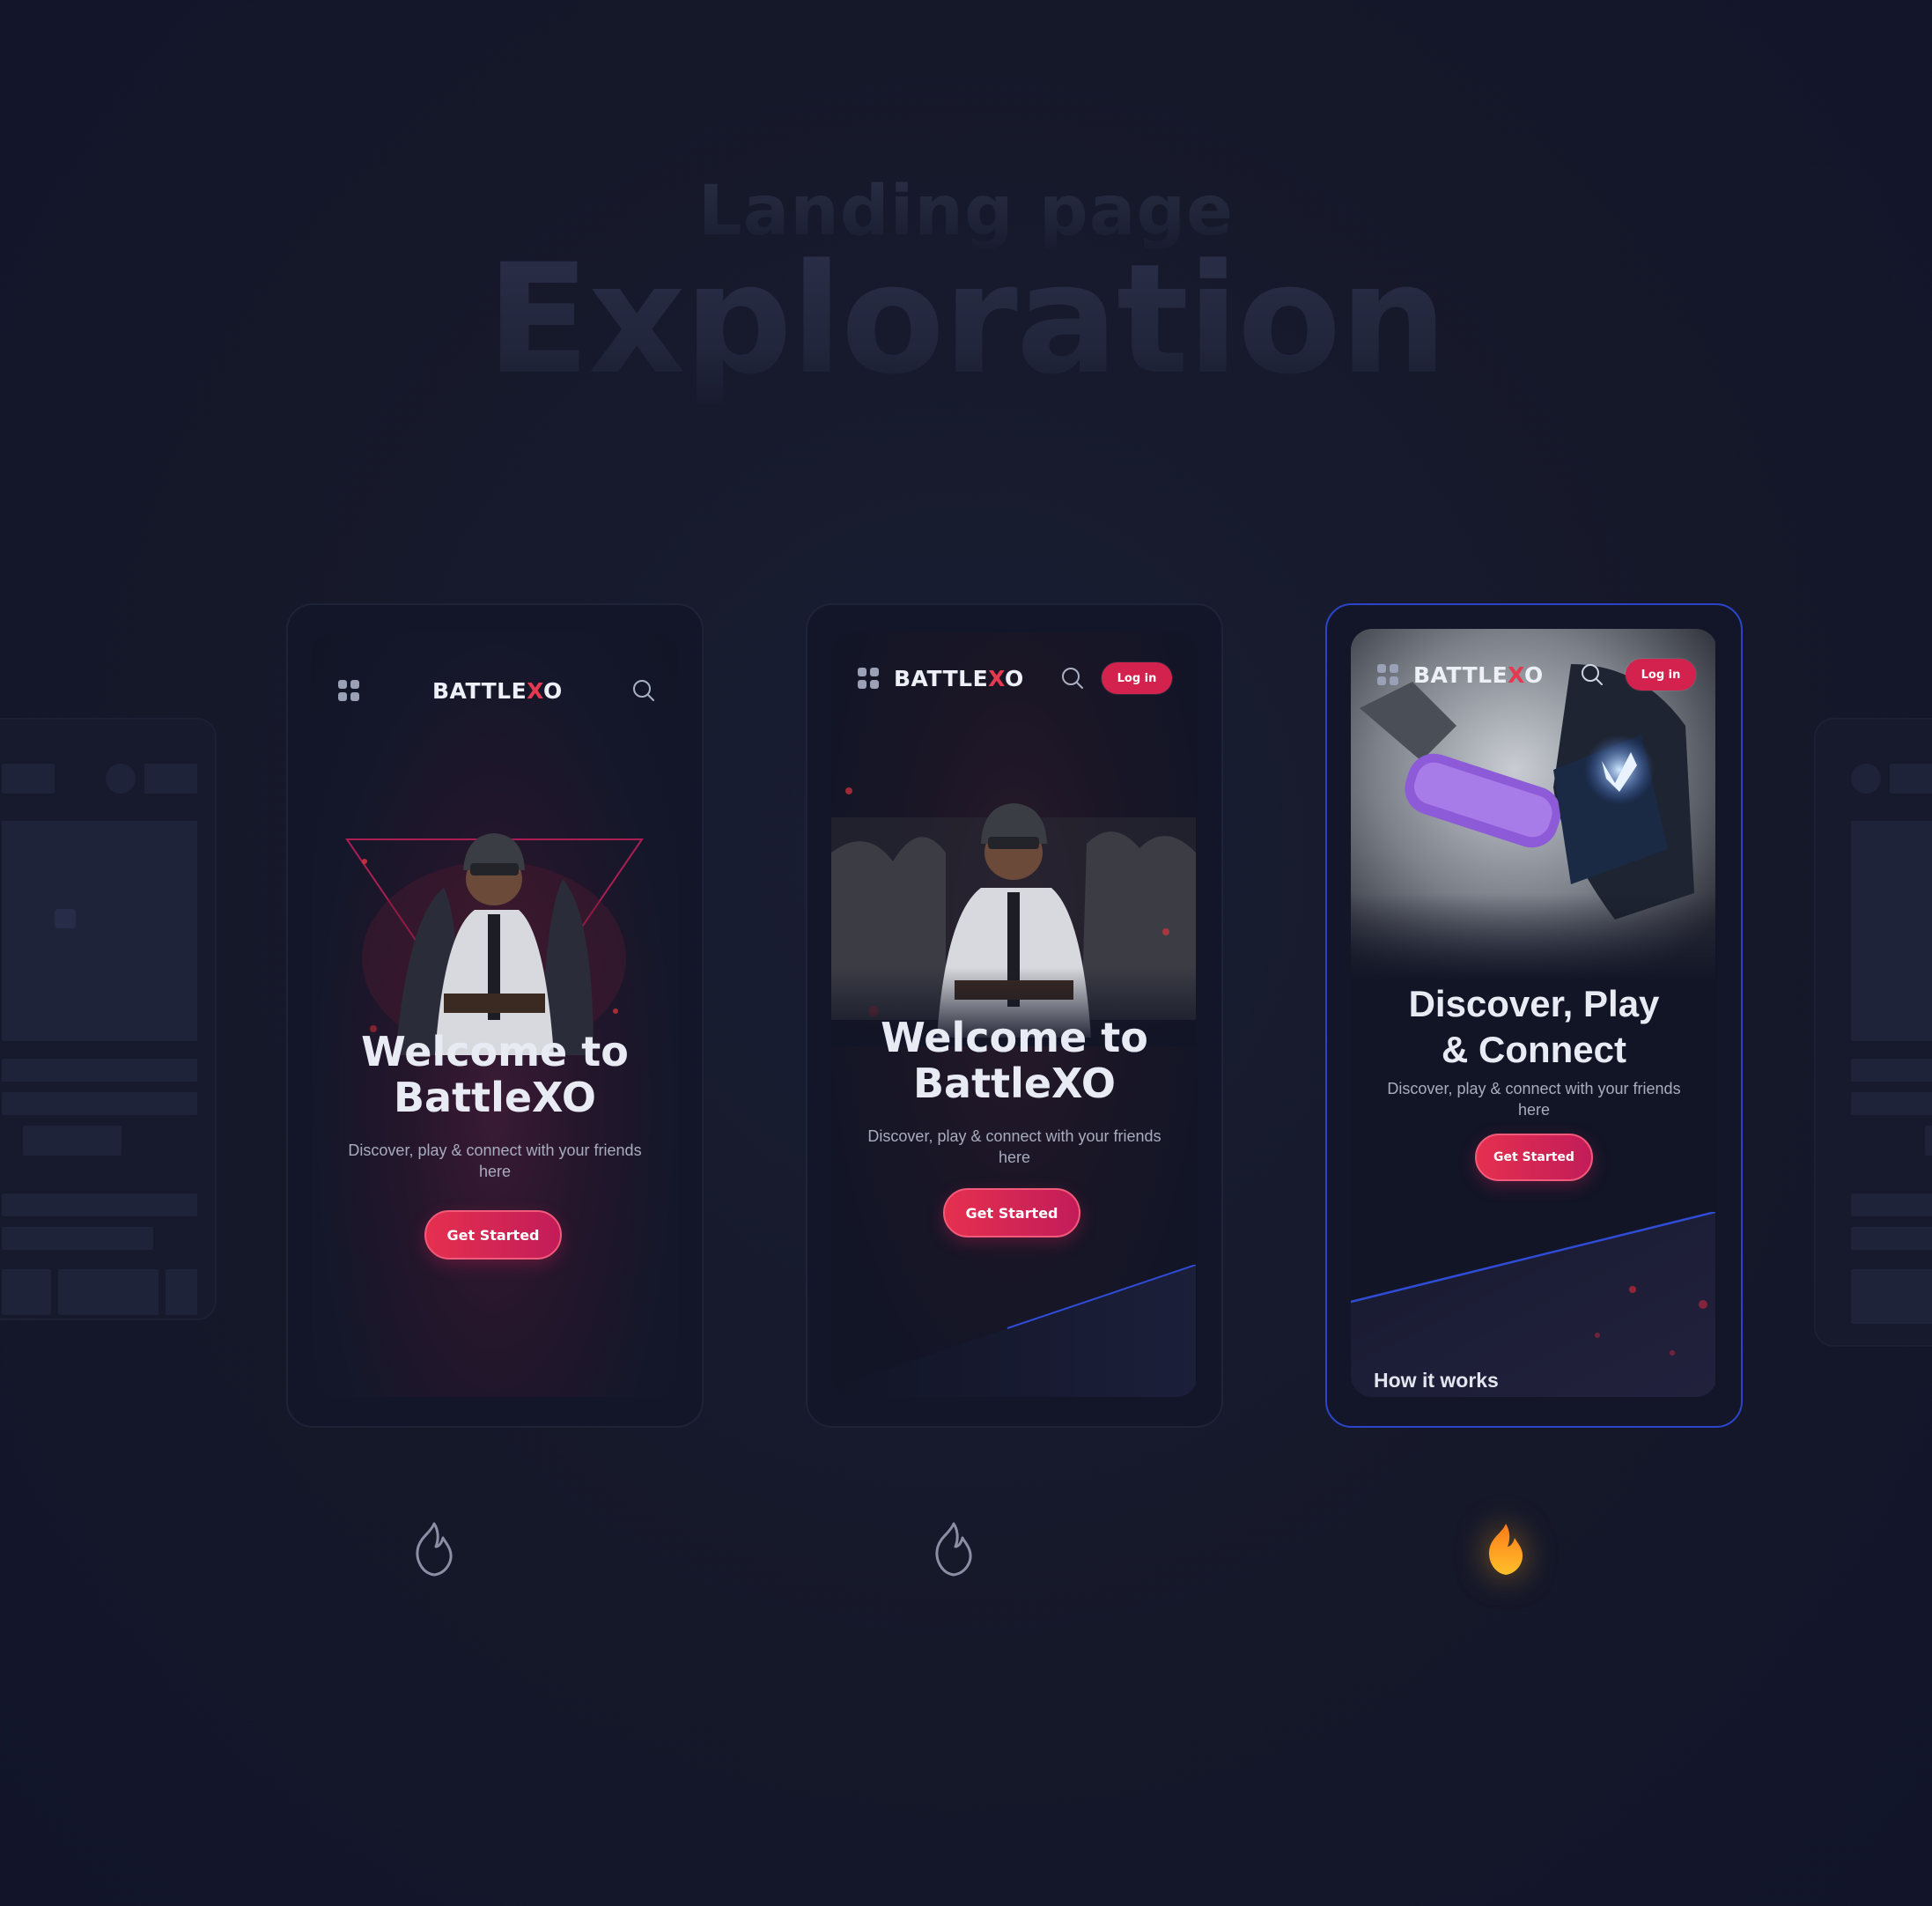 The width and height of the screenshot is (1932, 1906). Describe the element at coordinates (1505, 1549) in the screenshot. I see `flame-filled-icon` at that location.